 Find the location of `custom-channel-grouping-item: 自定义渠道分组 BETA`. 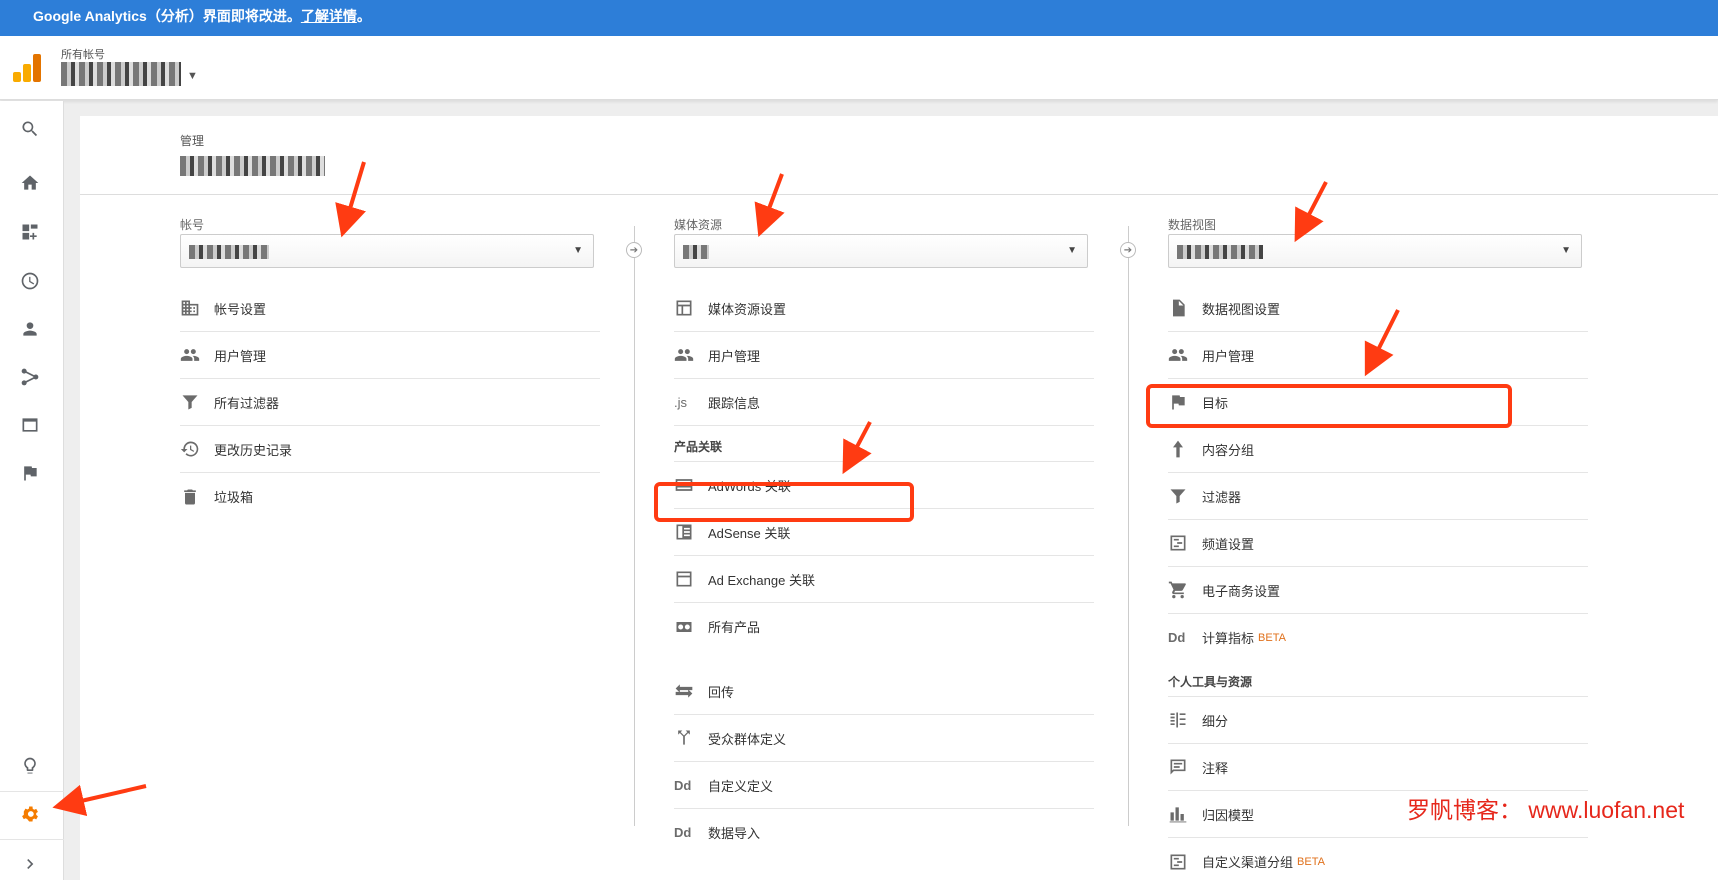

custom-channel-grouping-item: 自定义渠道分组 BETA is located at coordinates (1378, 859).